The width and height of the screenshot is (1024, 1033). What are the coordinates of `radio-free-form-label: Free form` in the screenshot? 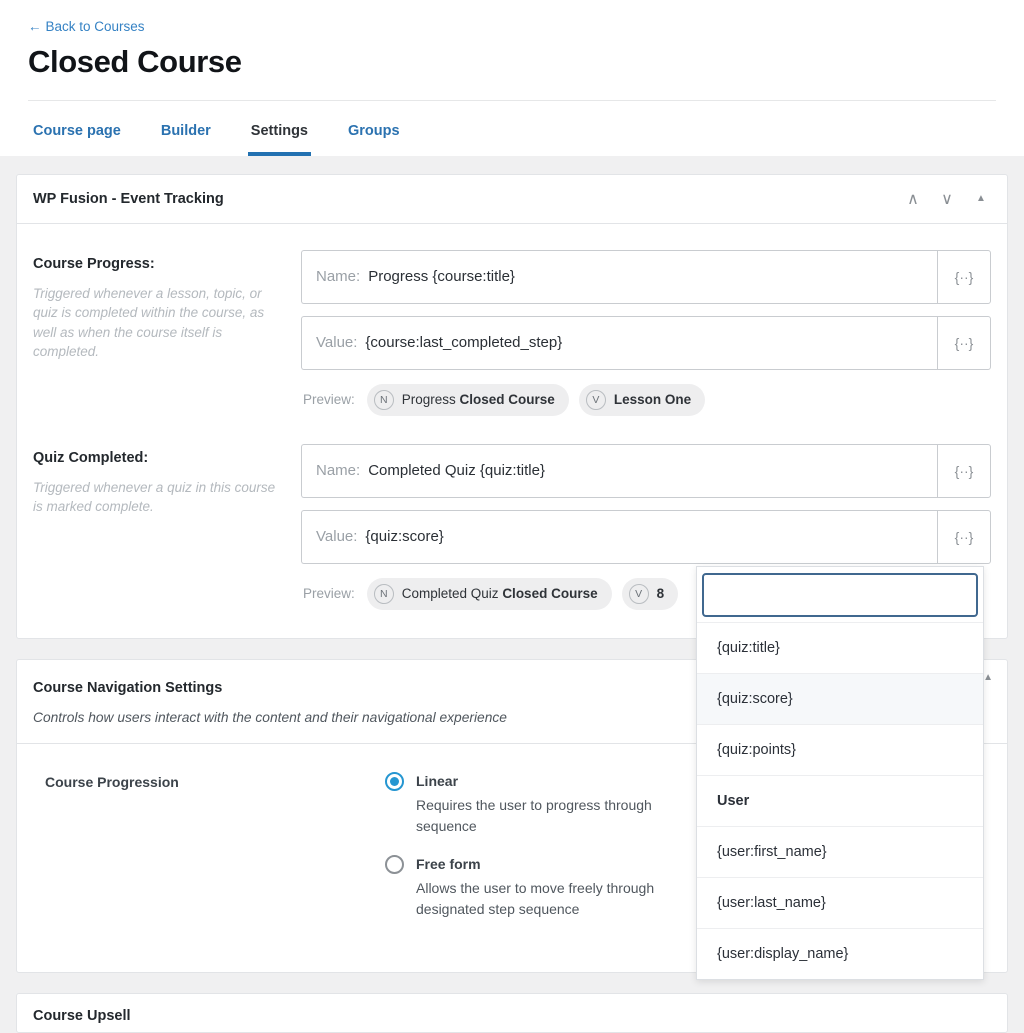 It's located at (448, 864).